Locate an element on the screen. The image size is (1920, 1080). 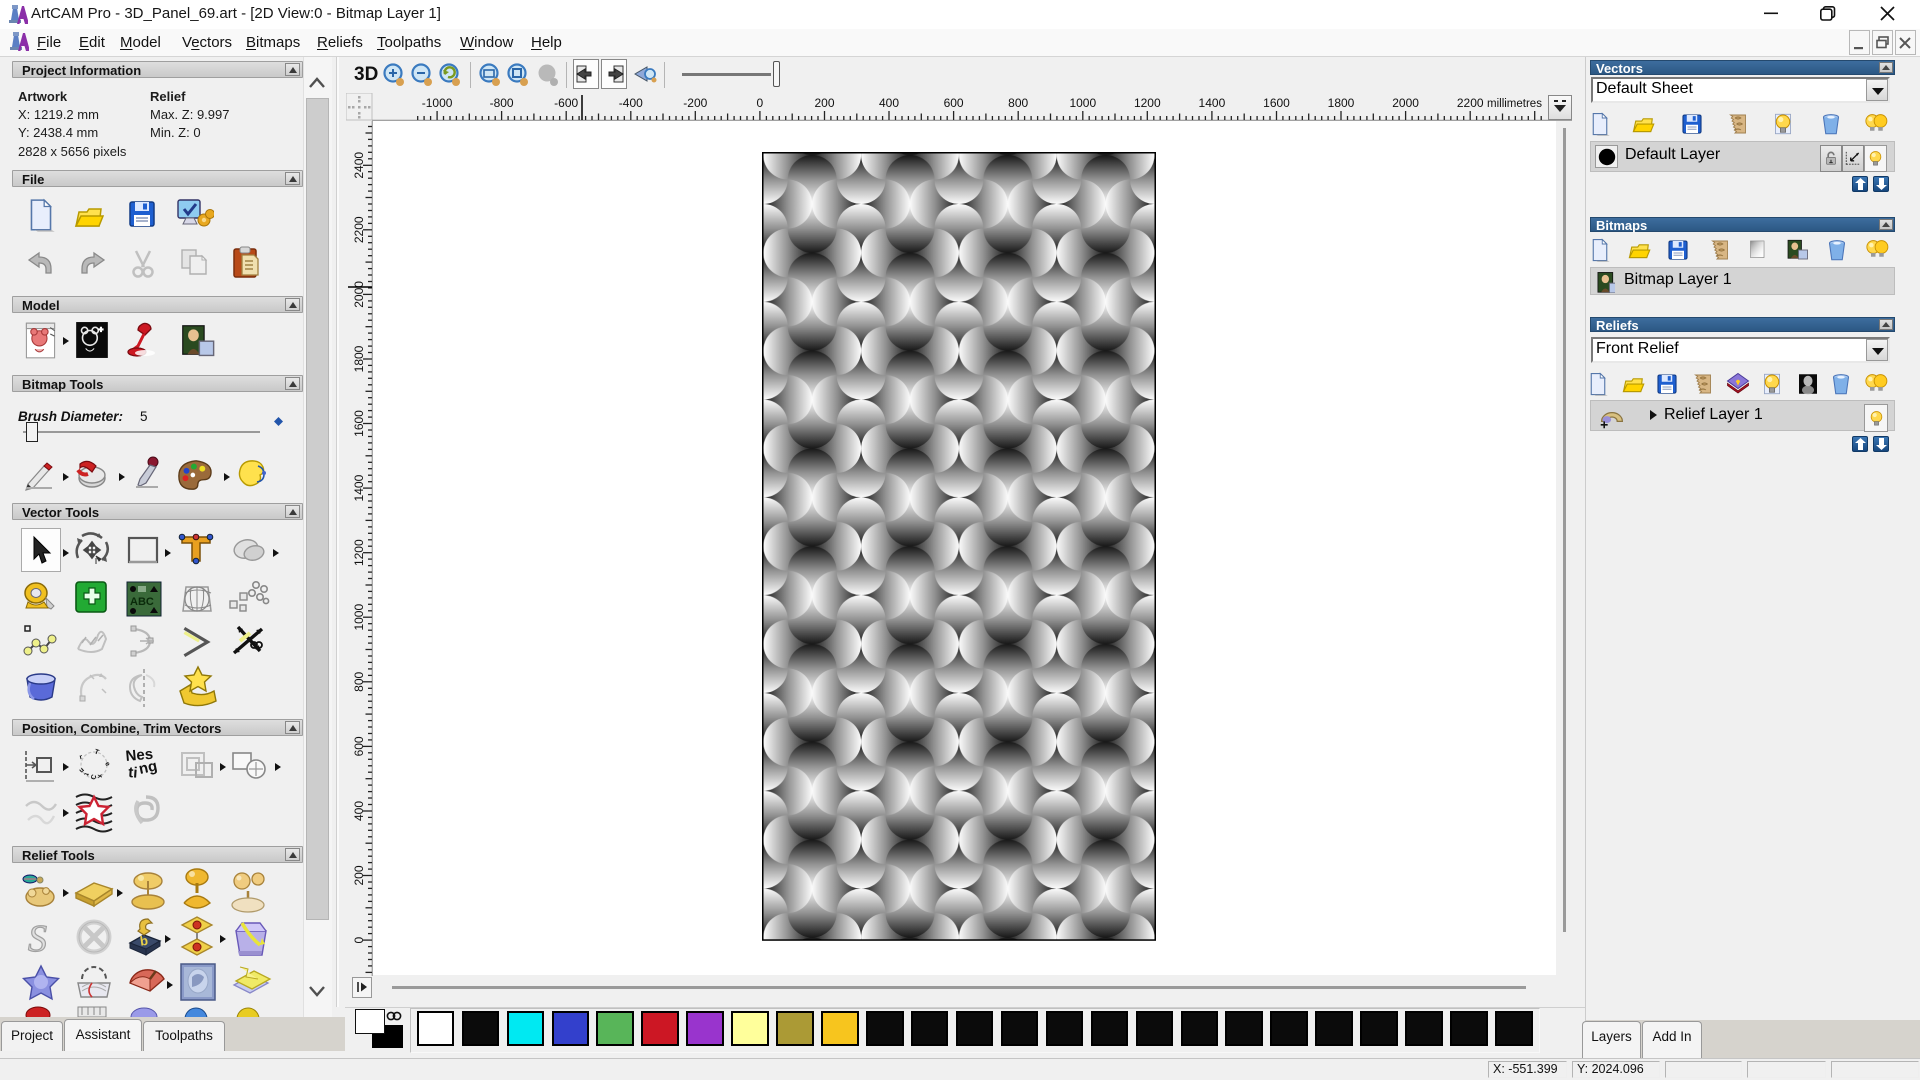
svg-text: -400 is located at coordinates (631, 103).